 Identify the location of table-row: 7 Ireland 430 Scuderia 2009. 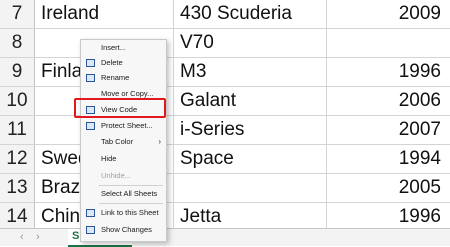
(225, 14).